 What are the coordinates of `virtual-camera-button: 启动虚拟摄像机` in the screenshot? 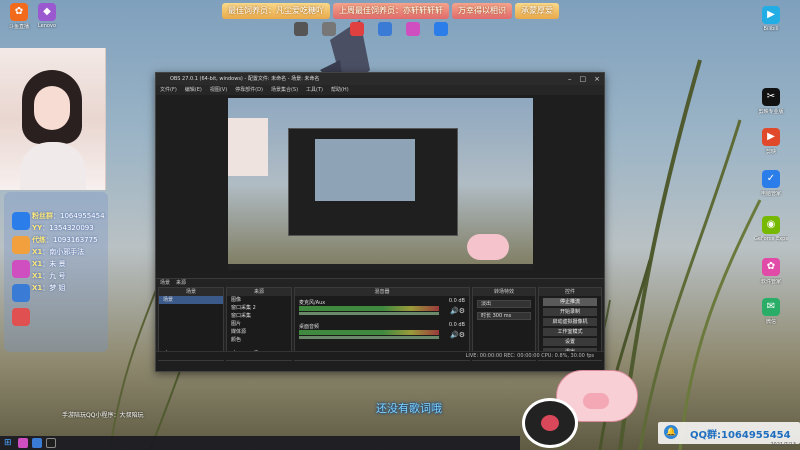 It's located at (570, 322).